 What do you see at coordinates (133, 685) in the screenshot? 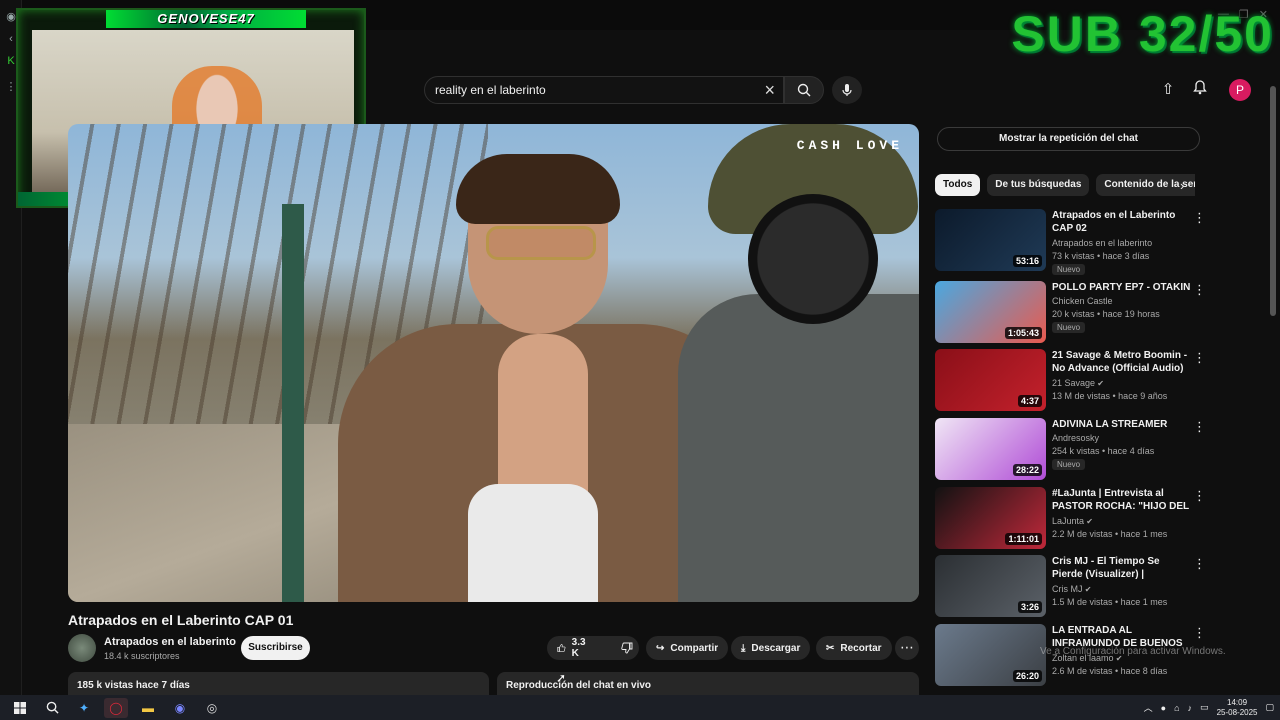
I see `views-and-date: 185 k vistas hace 7 días` at bounding box center [133, 685].